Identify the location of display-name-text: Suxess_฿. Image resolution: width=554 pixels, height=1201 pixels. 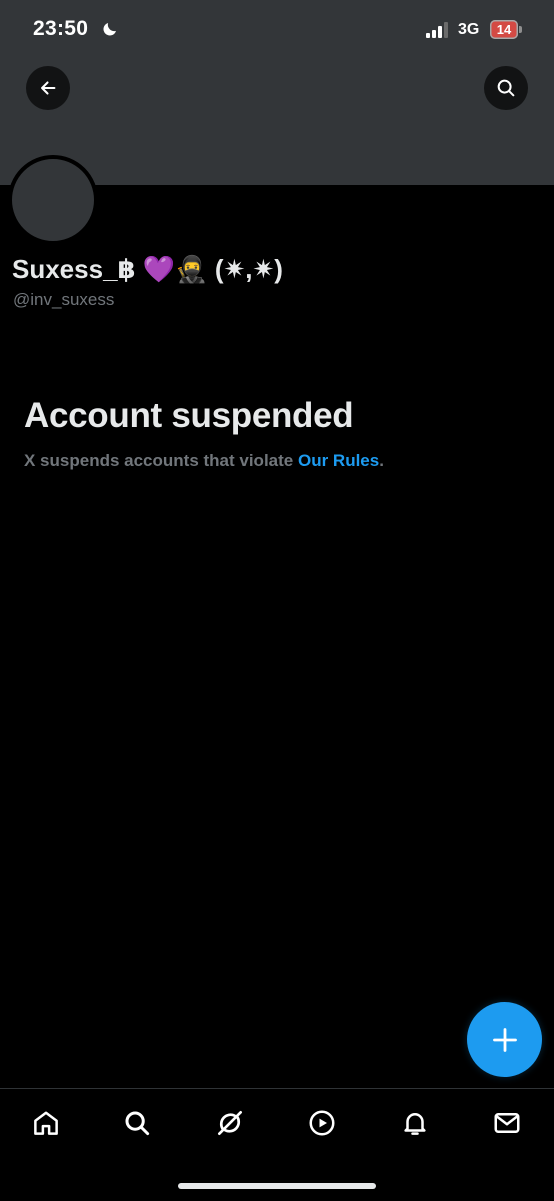
(74, 269).